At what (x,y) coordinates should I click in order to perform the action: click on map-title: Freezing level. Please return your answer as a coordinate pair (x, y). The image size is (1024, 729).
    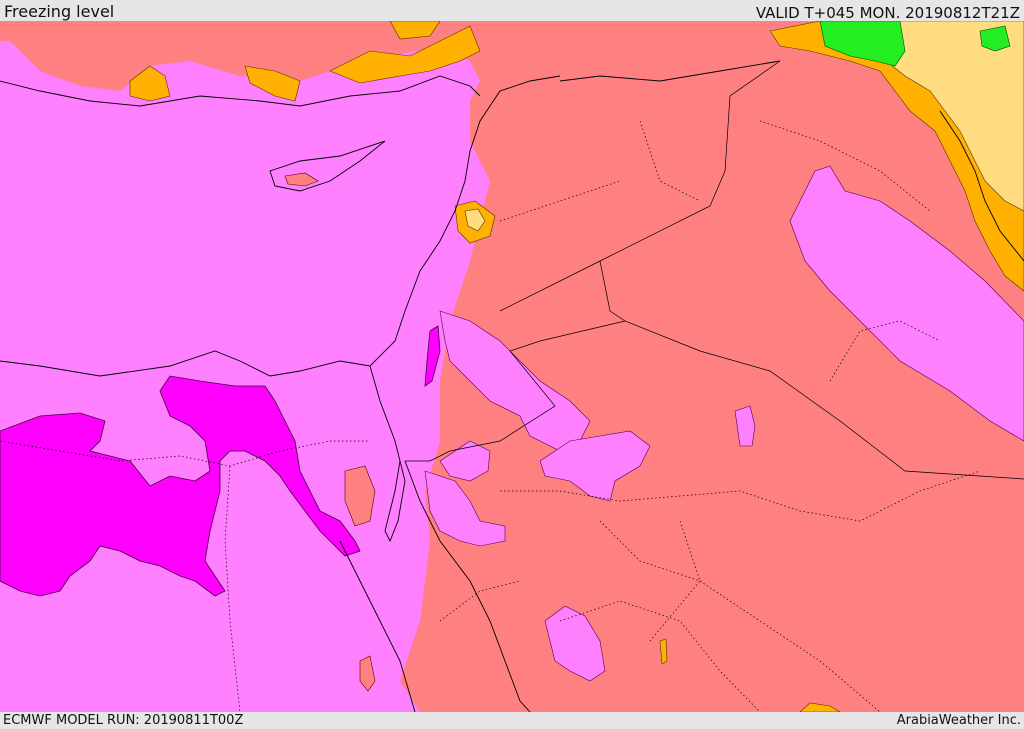
    Looking at the image, I should click on (59, 11).